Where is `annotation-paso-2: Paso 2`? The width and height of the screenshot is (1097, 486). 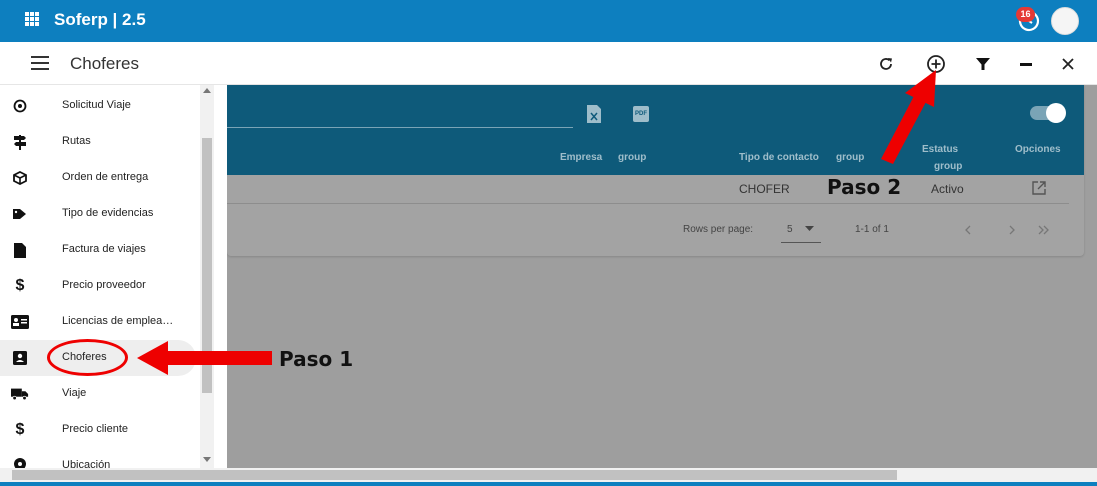 annotation-paso-2: Paso 2 is located at coordinates (864, 187).